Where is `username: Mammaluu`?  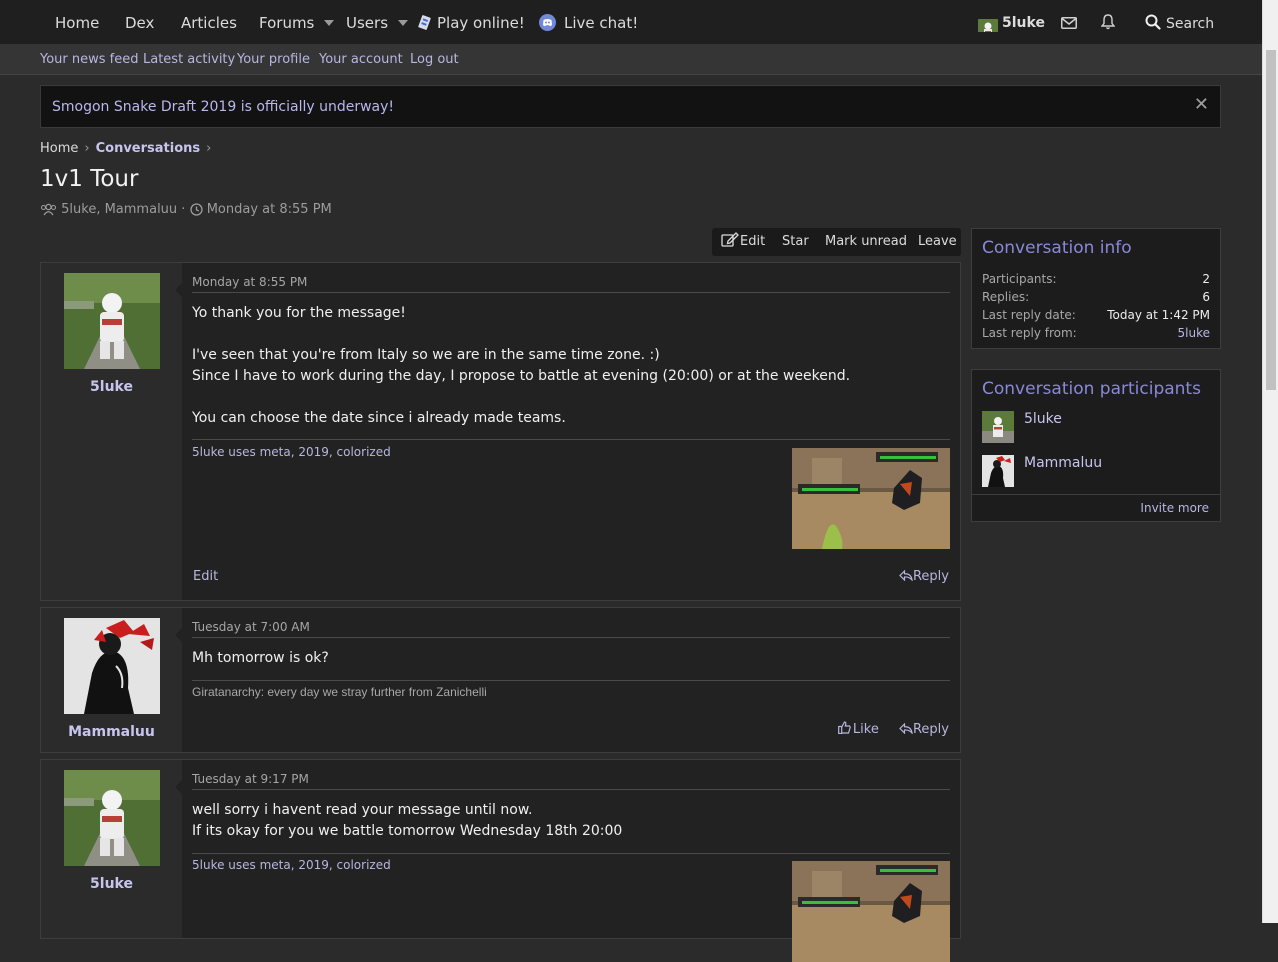 username: Mammaluu is located at coordinates (111, 732).